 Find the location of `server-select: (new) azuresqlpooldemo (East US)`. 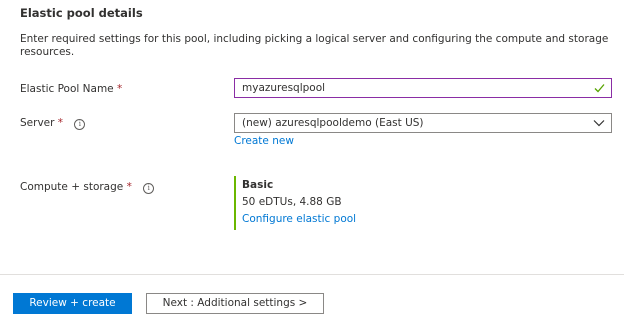

server-select: (new) azuresqlpooldemo (East US) is located at coordinates (423, 123).